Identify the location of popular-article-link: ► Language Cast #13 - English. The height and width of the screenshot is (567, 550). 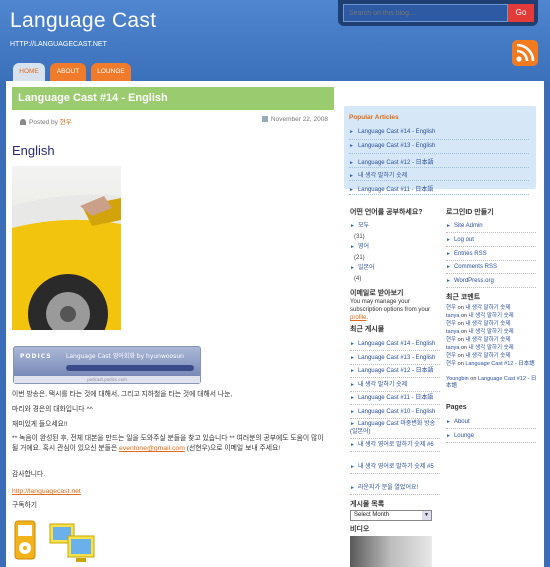
(439, 148).